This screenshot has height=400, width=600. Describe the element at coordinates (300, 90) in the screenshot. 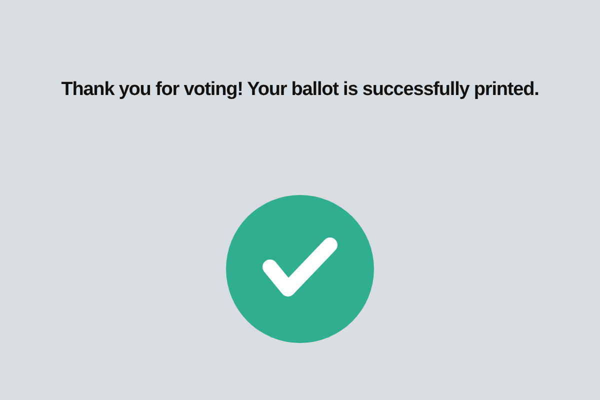

I see `confirmation-message: Thank you for voting! Your ballot is successfully printed.` at that location.